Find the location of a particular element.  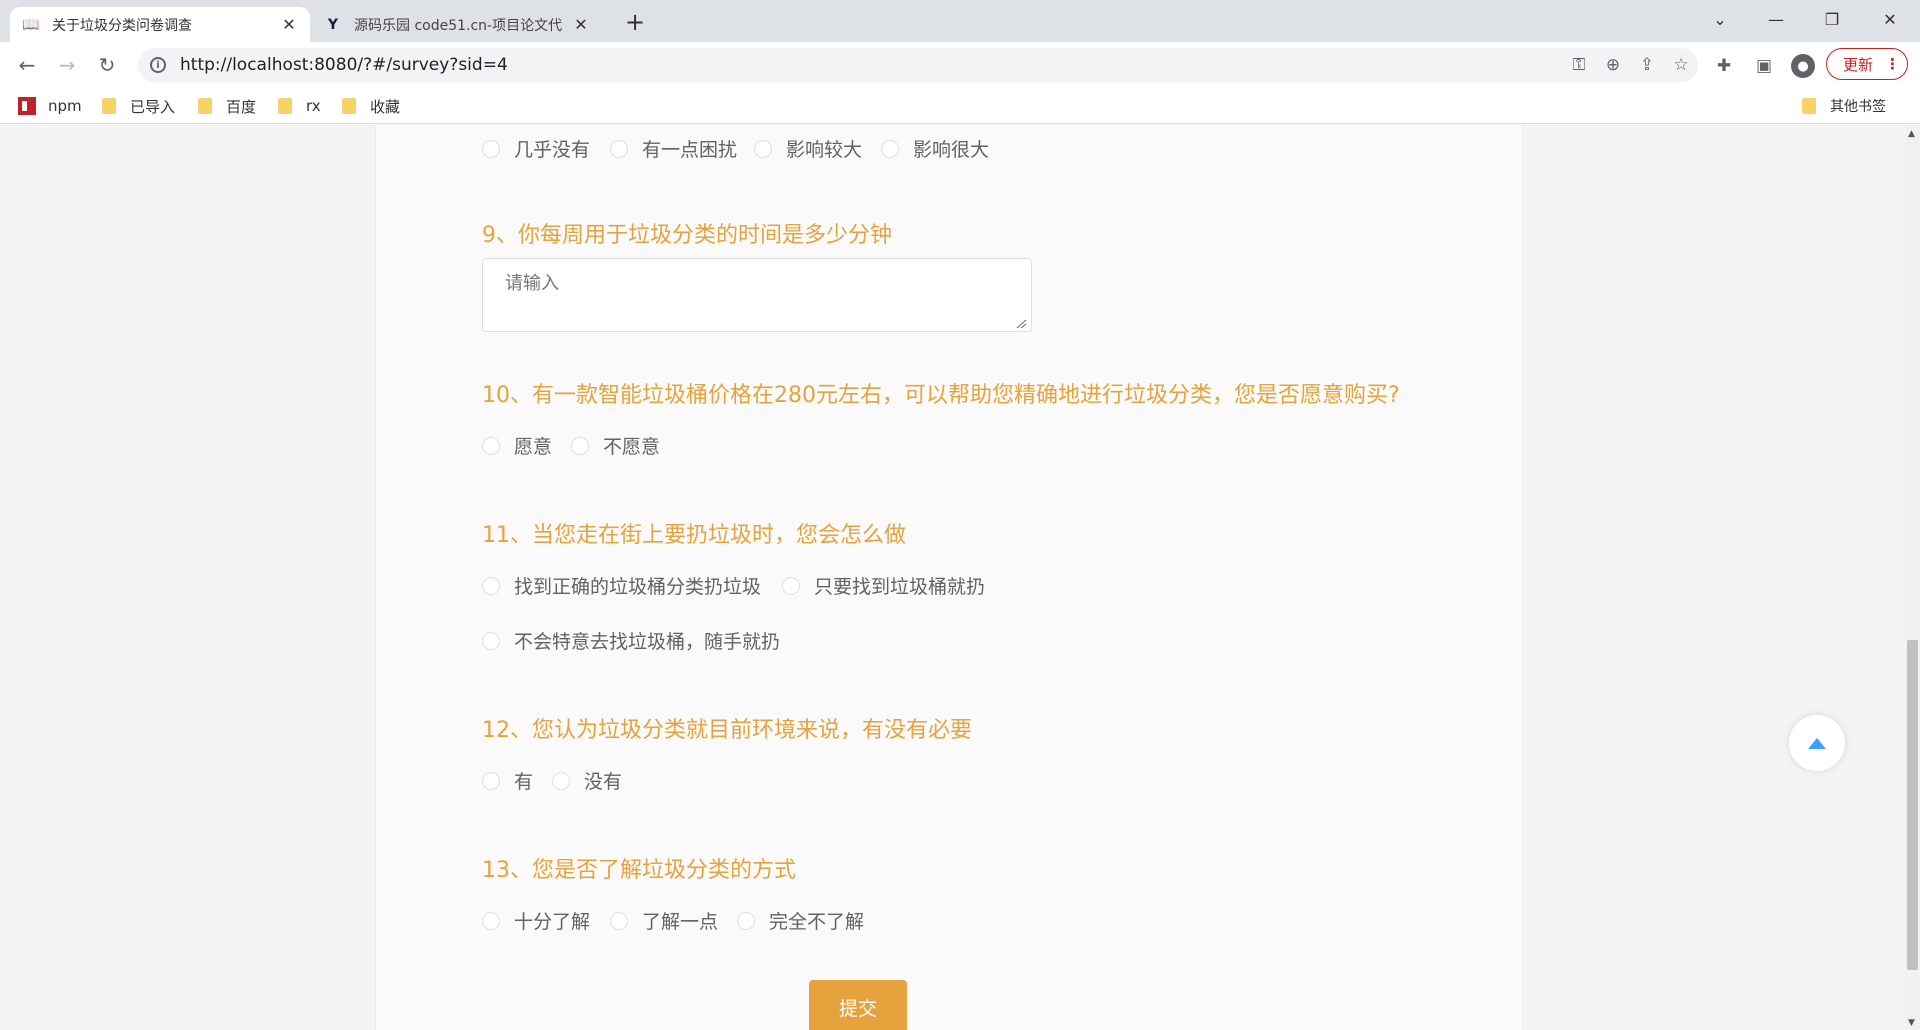

tab-title: 关于垃圾分类问卷调查 is located at coordinates (122, 25).